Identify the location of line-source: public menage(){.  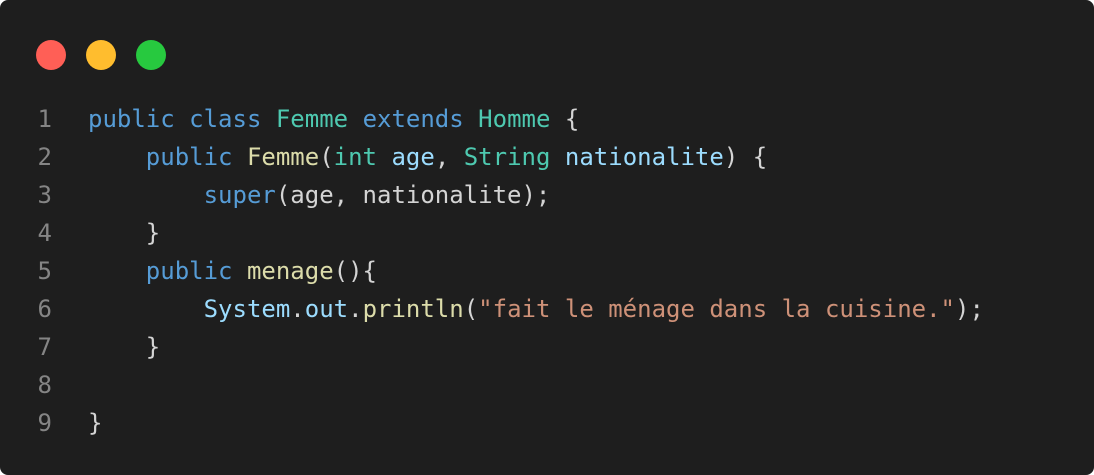
(232, 271).